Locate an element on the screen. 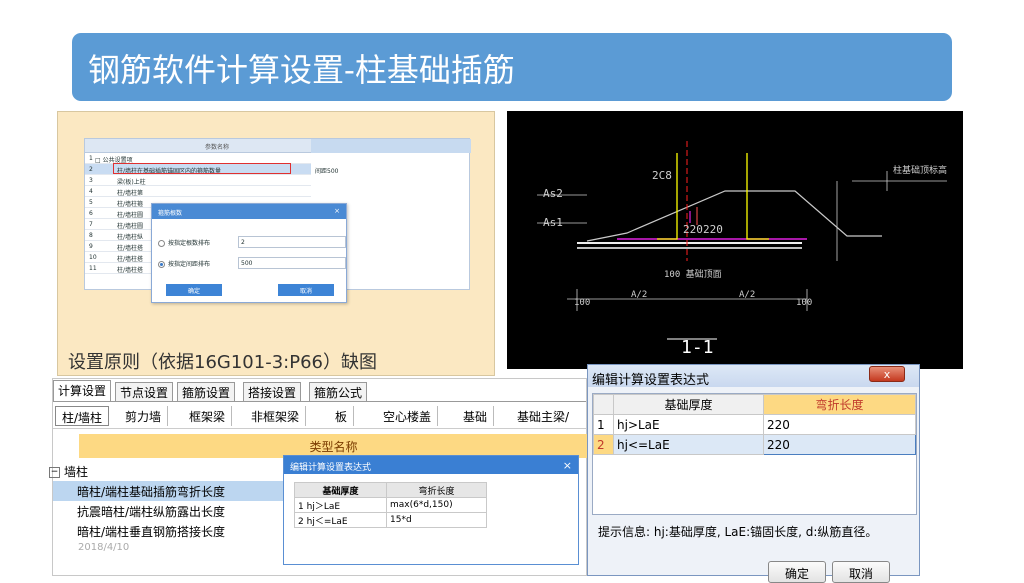 This screenshot has width=1024, height=583. value-cell: max(6*d,150) is located at coordinates (436, 505).